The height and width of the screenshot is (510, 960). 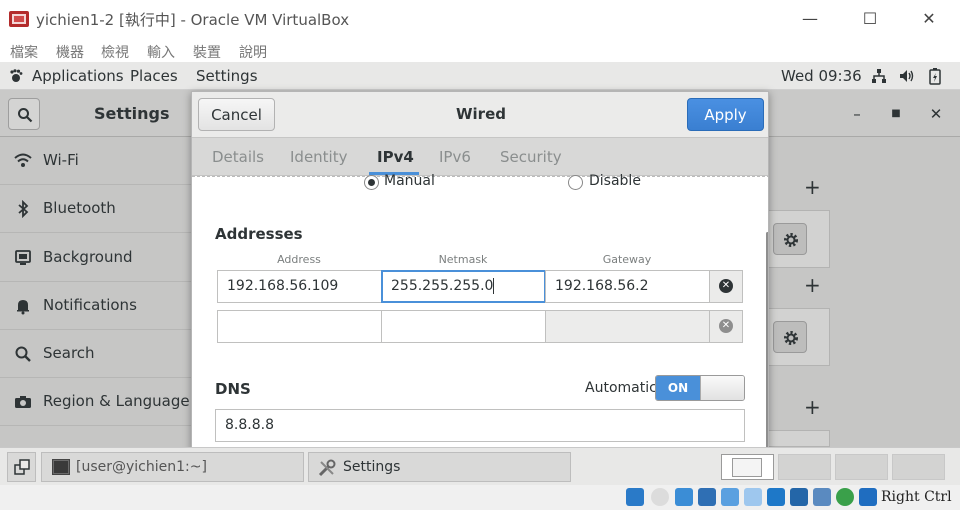 I want to click on cancel-button: Cancel, so click(x=236, y=114).